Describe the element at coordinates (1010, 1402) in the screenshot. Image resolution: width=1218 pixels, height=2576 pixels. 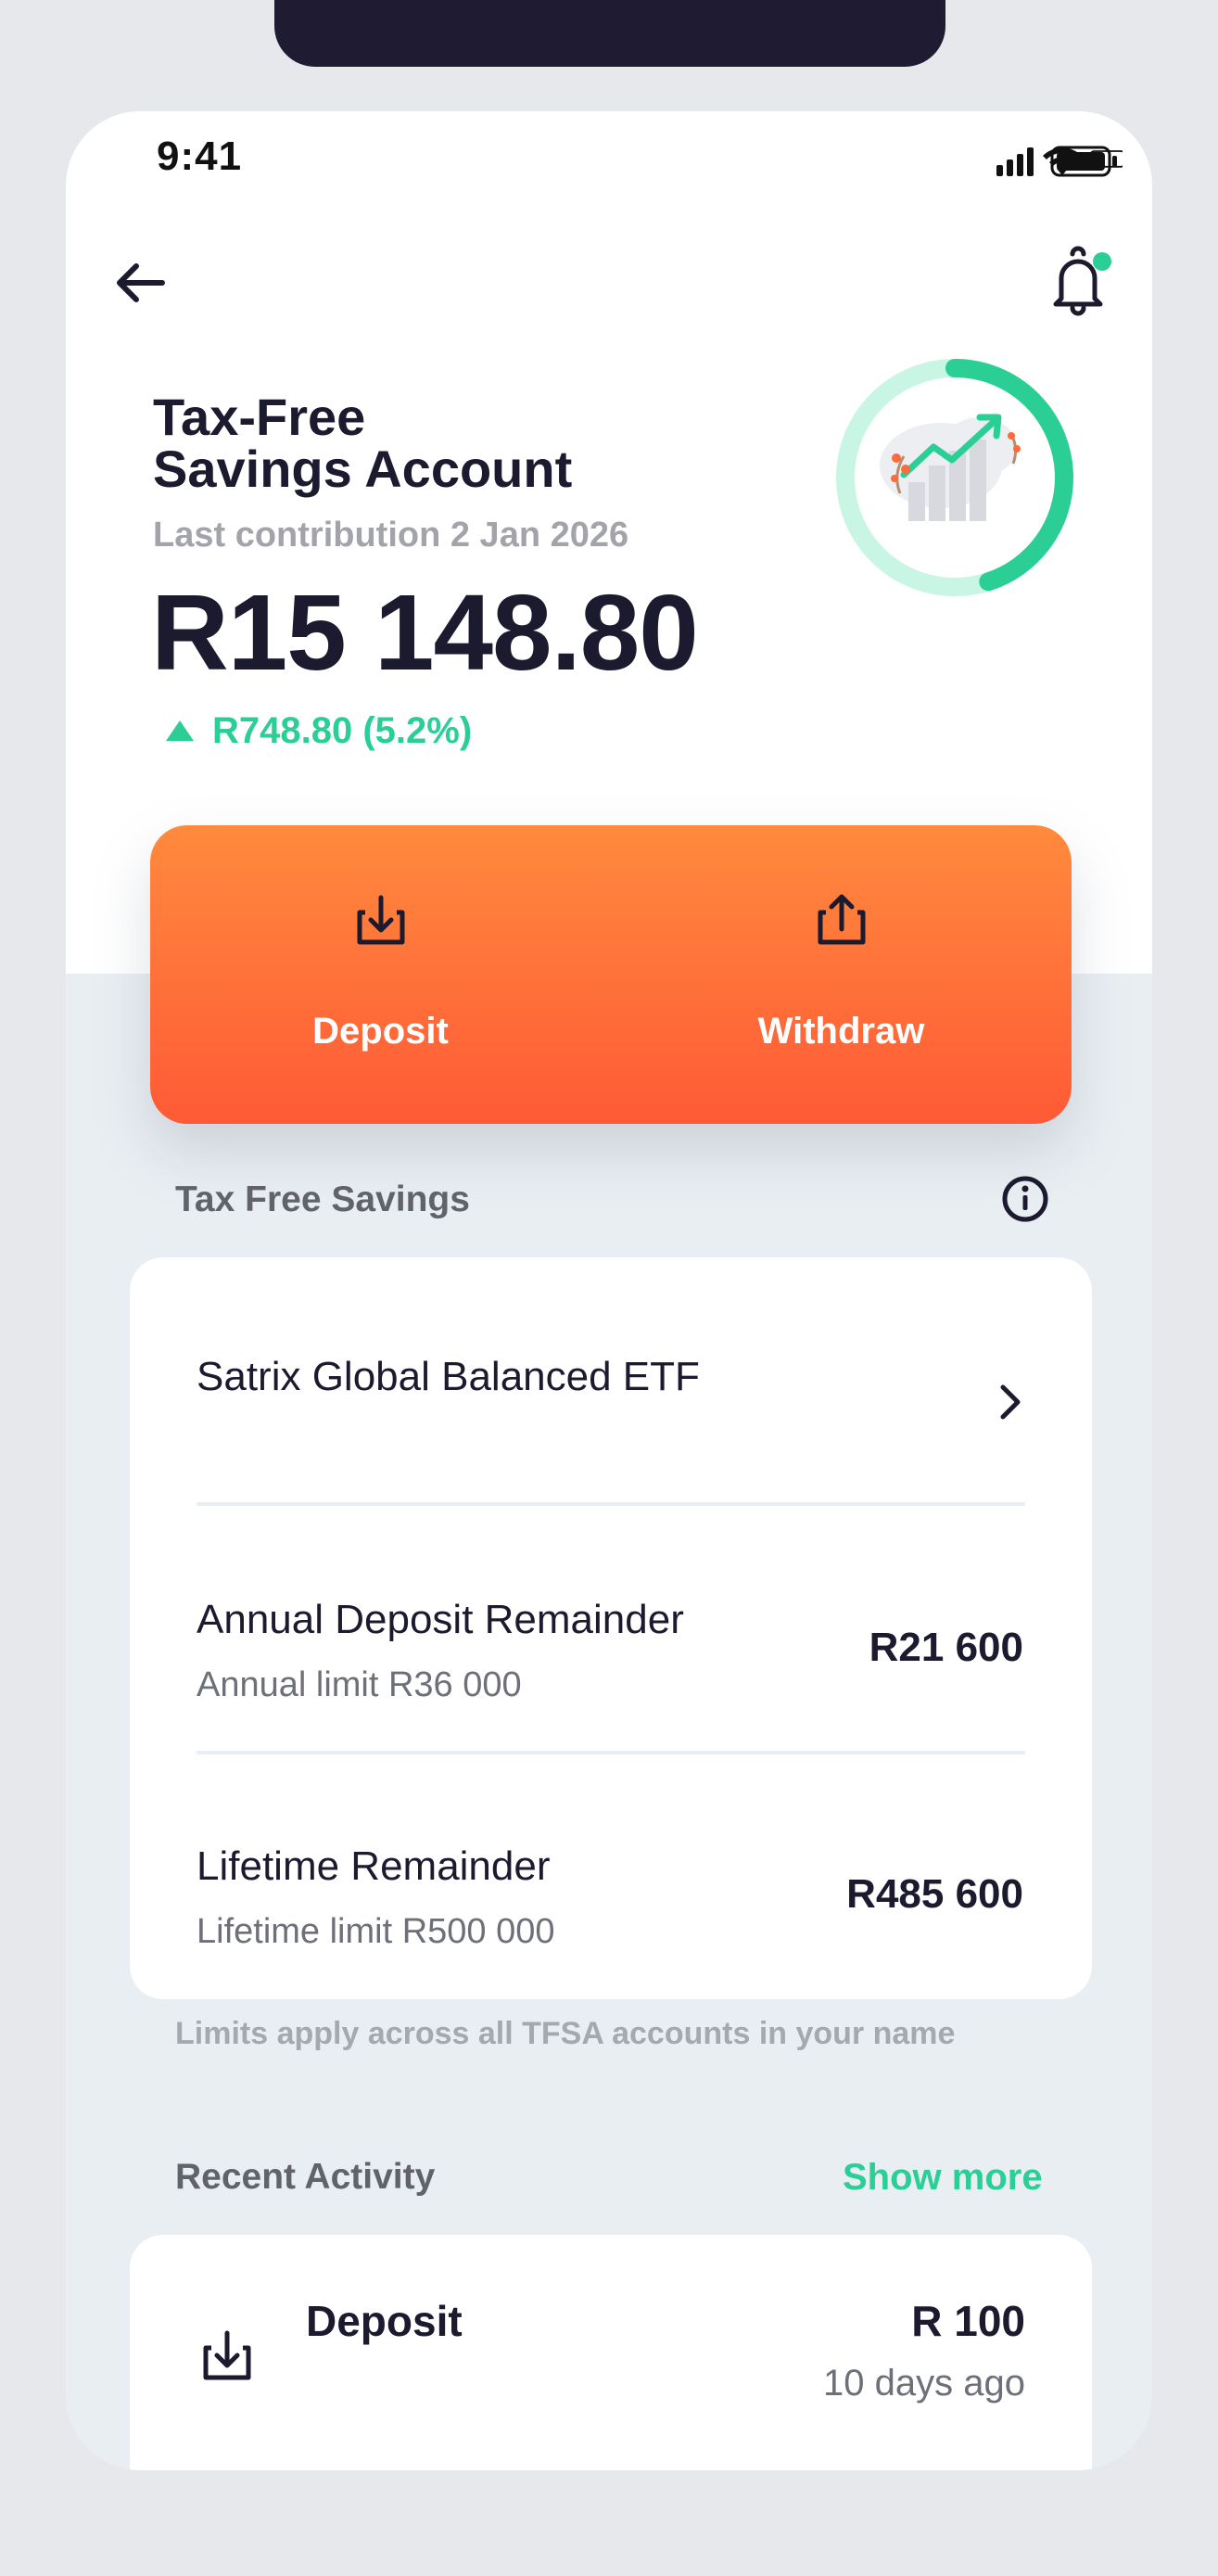
I see `chevron-right-icon` at that location.